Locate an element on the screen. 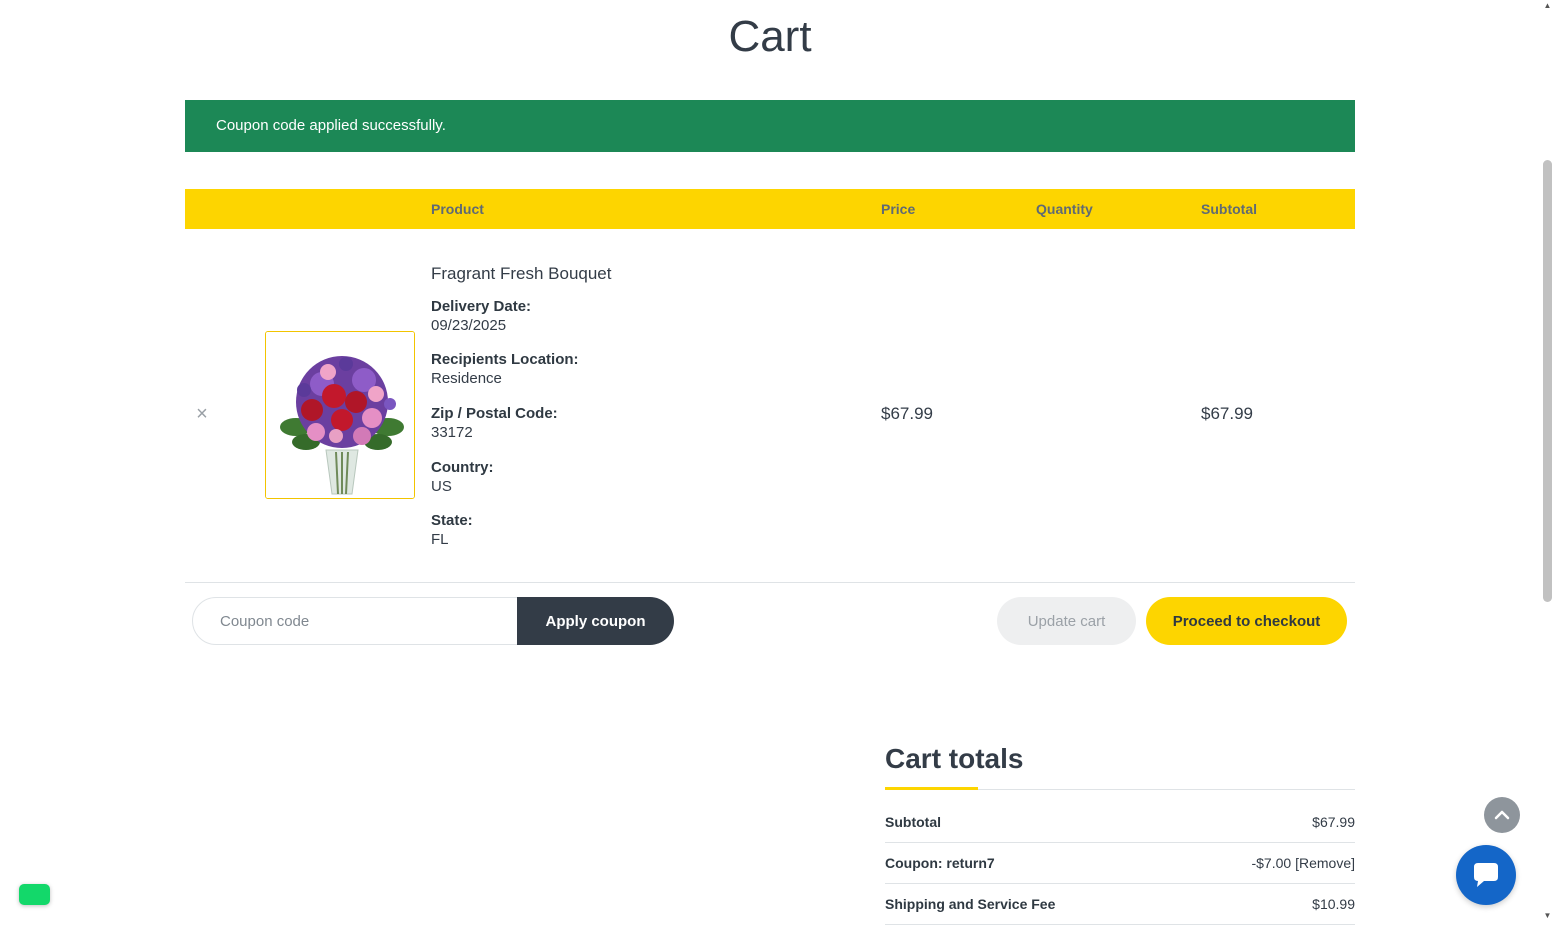 This screenshot has height=925, width=1555. proceed-to-checkout-button: Proceed to checkout is located at coordinates (1246, 621).